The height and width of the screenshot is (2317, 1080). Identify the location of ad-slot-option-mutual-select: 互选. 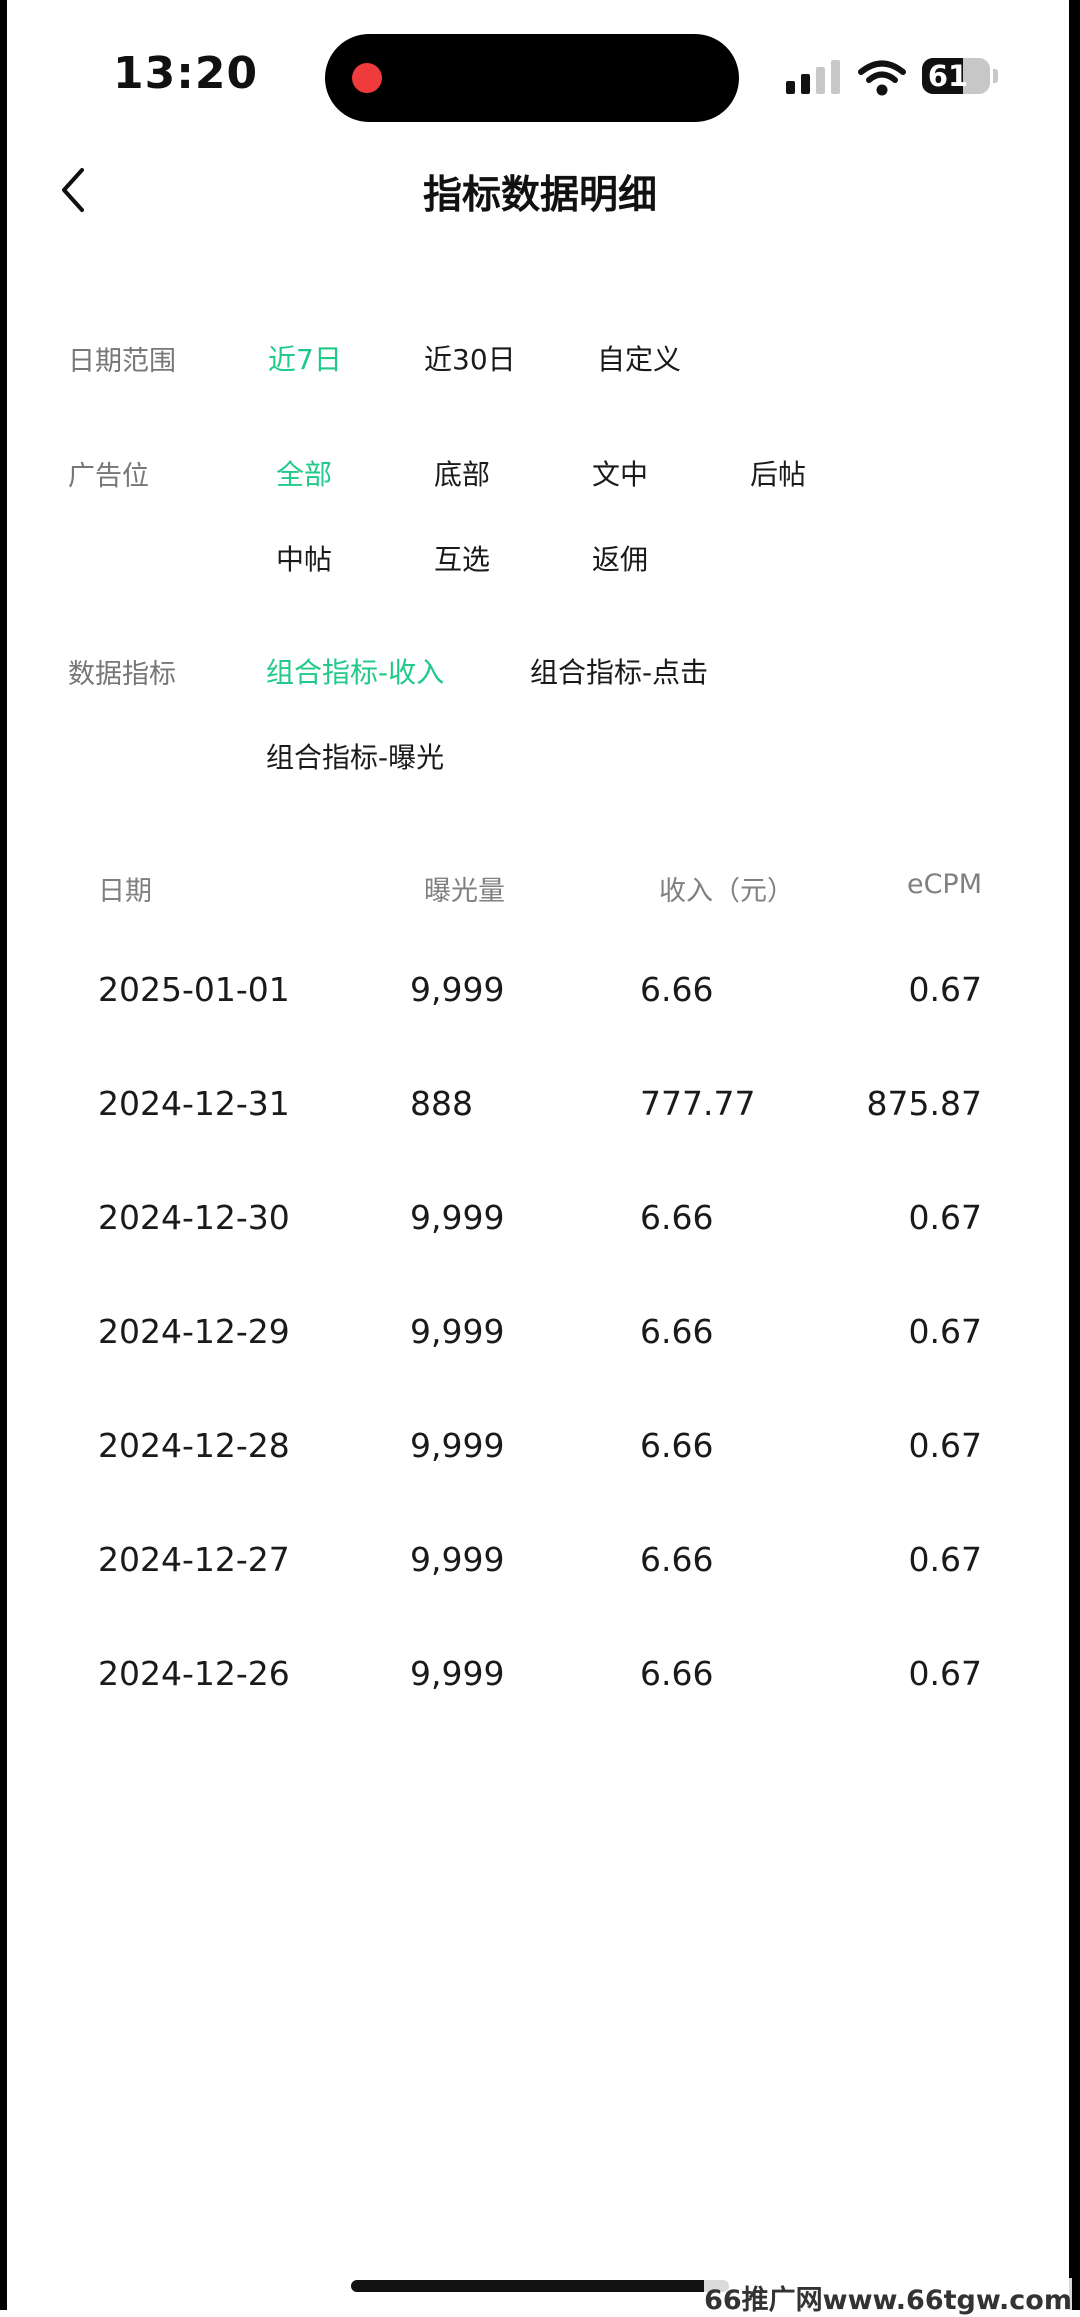
(462, 558).